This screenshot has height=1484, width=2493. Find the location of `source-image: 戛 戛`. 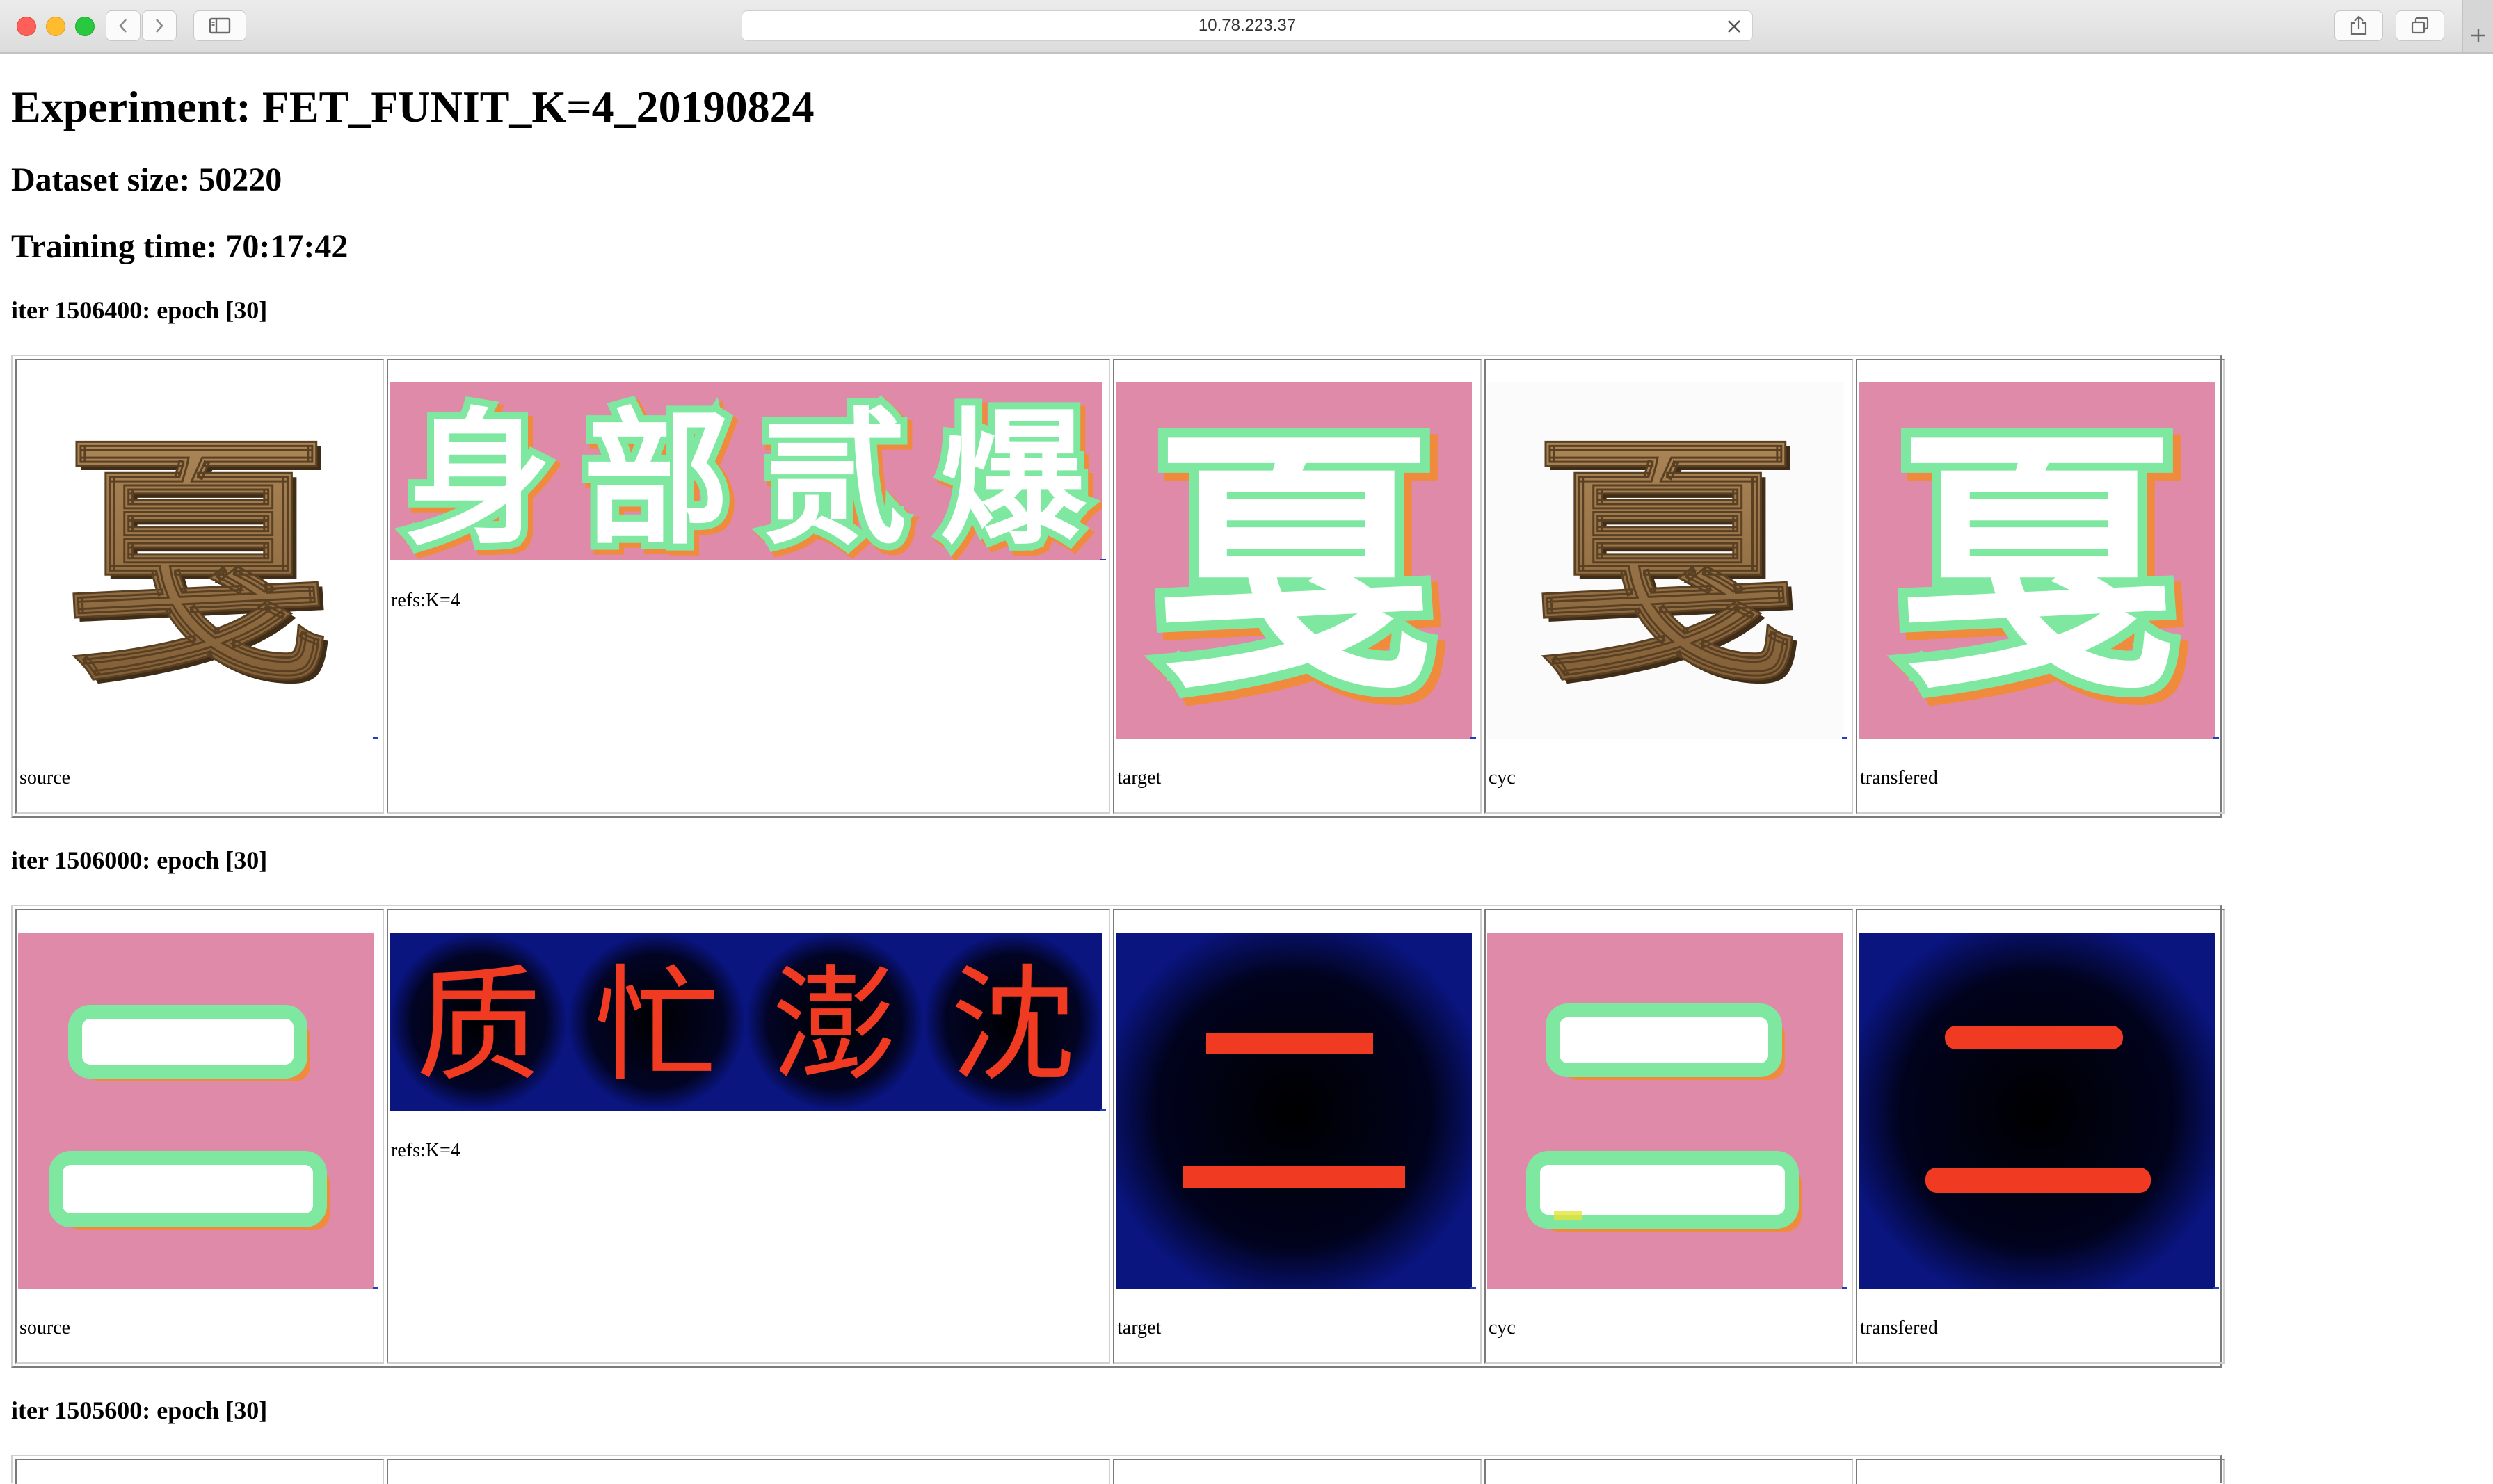

source-image: 戛 戛 is located at coordinates (196, 560).